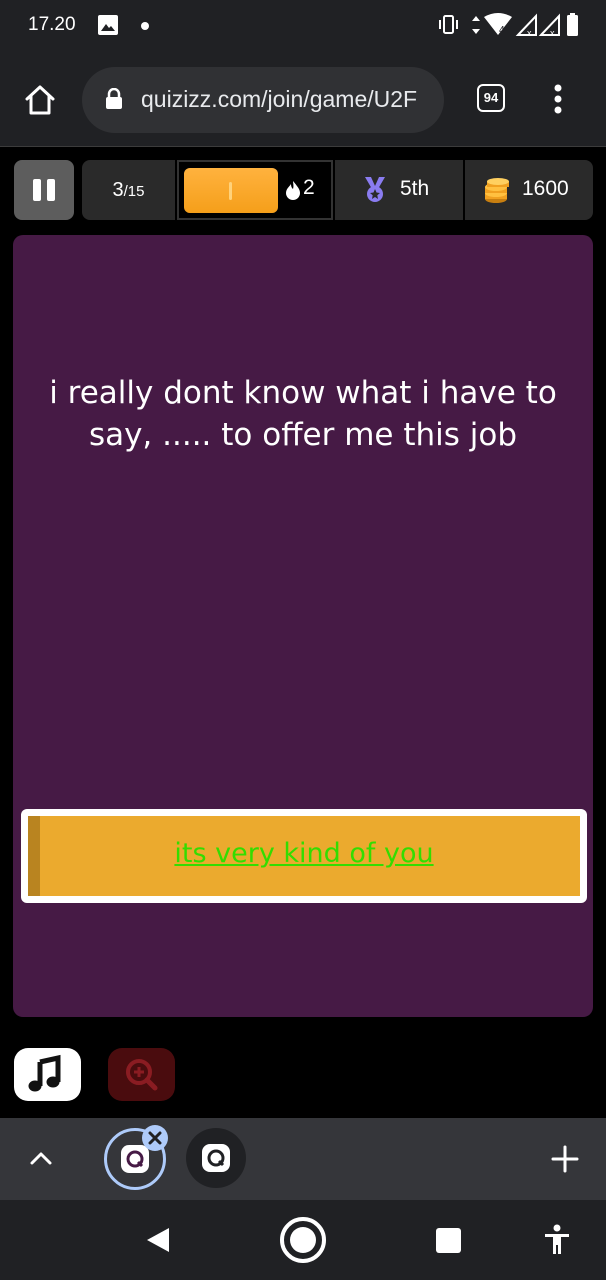 The width and height of the screenshot is (606, 1280). Describe the element at coordinates (134, 191) in the screenshot. I see `question-total: /15` at that location.